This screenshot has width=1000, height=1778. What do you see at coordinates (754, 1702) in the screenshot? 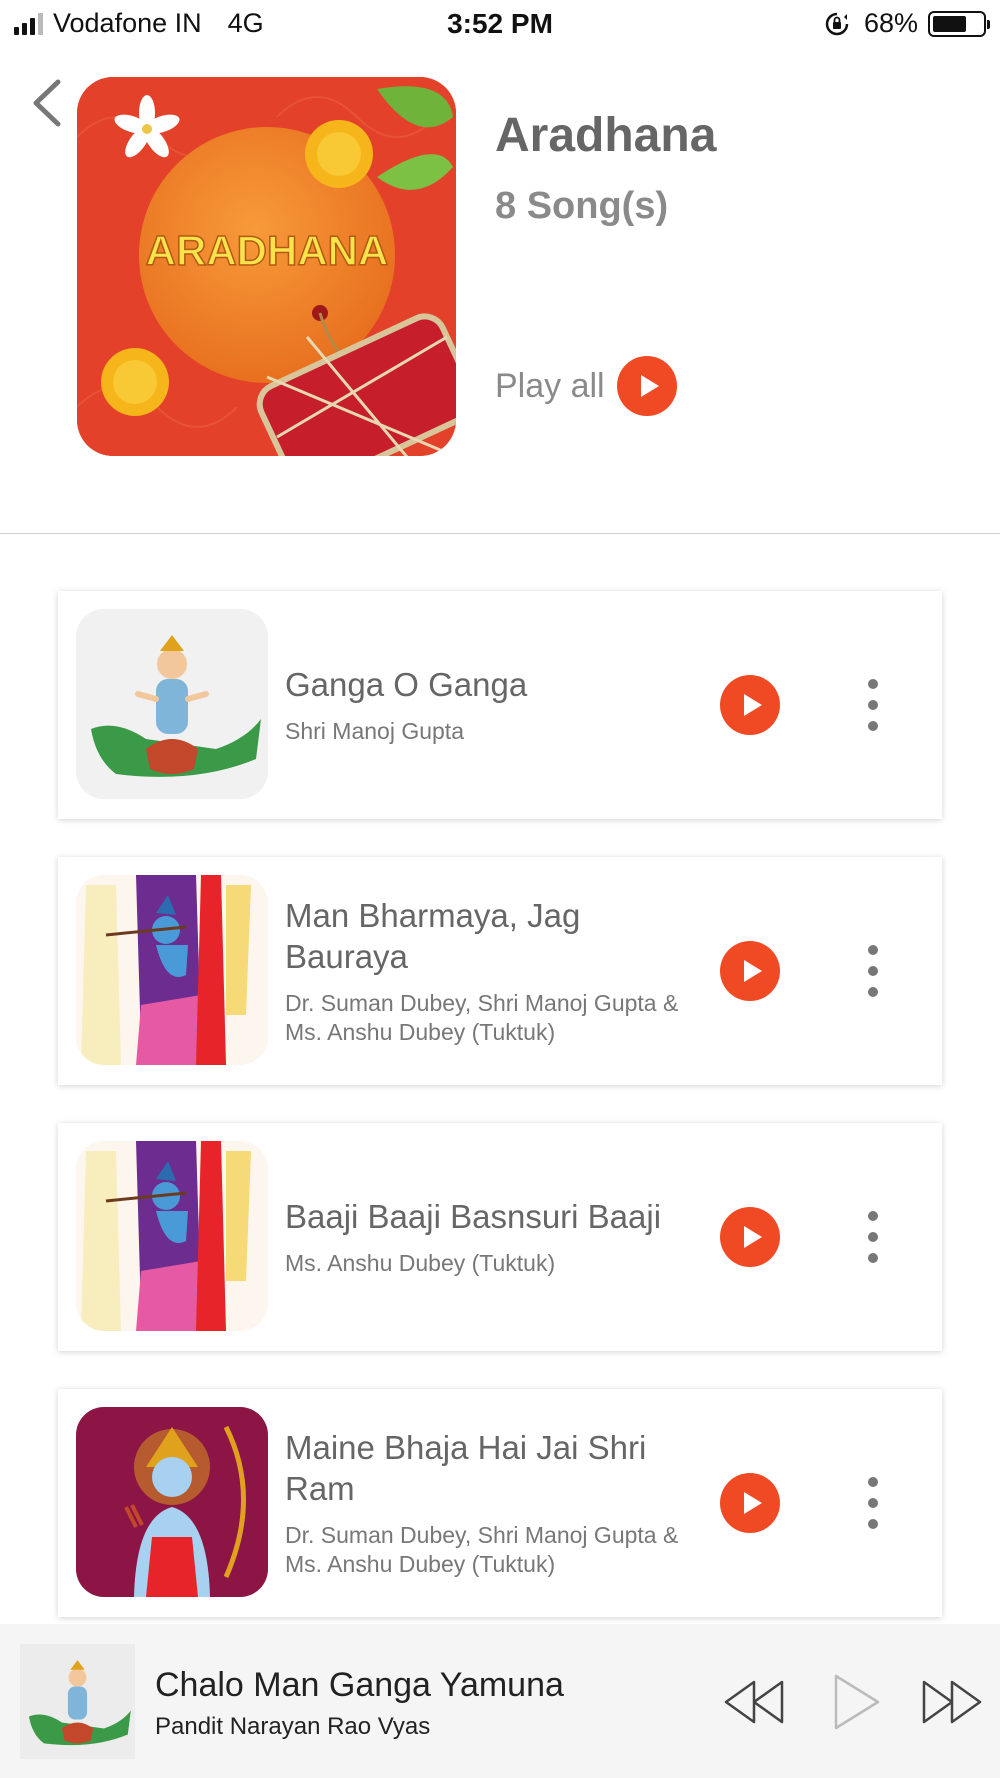
I see `rewind-icon` at bounding box center [754, 1702].